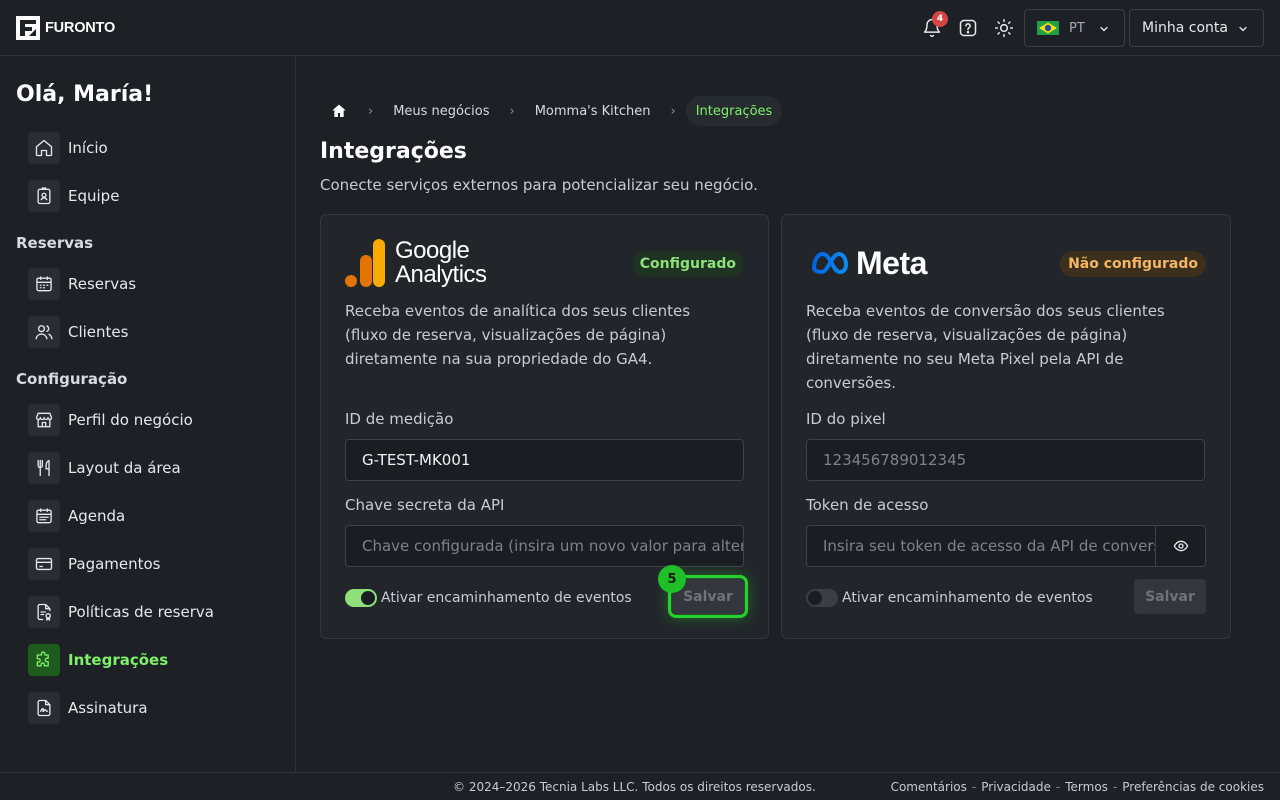 The width and height of the screenshot is (1280, 800). What do you see at coordinates (929, 787) in the screenshot?
I see `footer-link-feedback: Comentários` at bounding box center [929, 787].